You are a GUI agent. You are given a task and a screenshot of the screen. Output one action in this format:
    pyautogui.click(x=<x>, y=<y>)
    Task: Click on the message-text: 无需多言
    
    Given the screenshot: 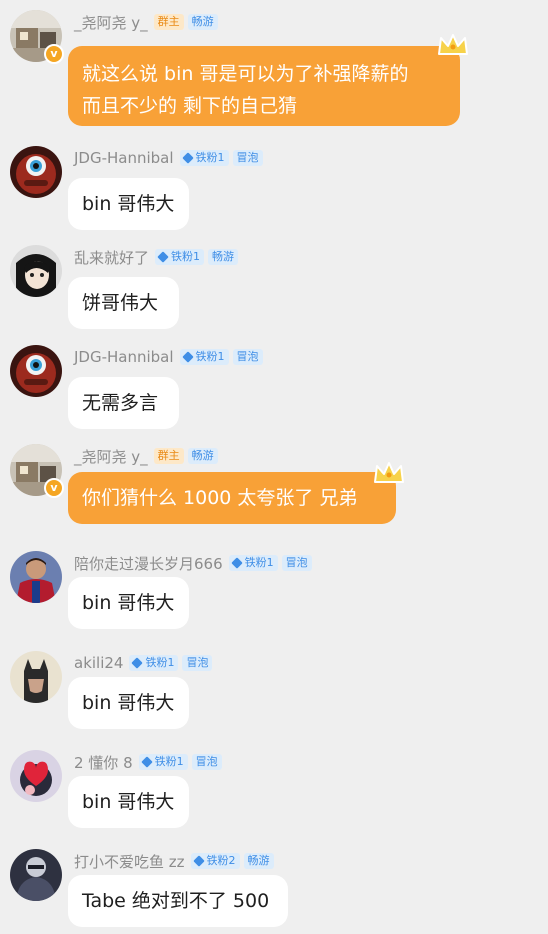 What is the action you would take?
    pyautogui.click(x=120, y=403)
    